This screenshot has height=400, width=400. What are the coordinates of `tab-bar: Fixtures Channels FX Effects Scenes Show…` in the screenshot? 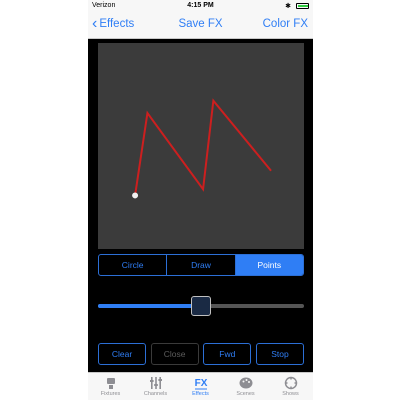 It's located at (200, 386).